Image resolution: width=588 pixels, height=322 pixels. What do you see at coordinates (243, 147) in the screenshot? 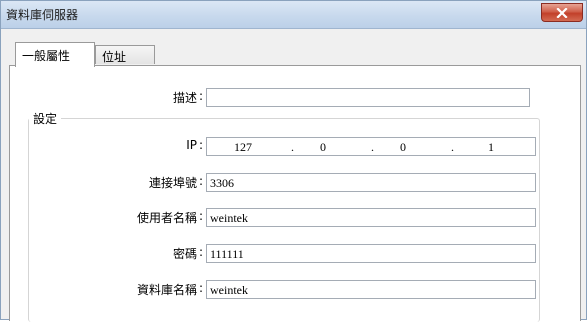
I see `ip-octet-1: 127` at bounding box center [243, 147].